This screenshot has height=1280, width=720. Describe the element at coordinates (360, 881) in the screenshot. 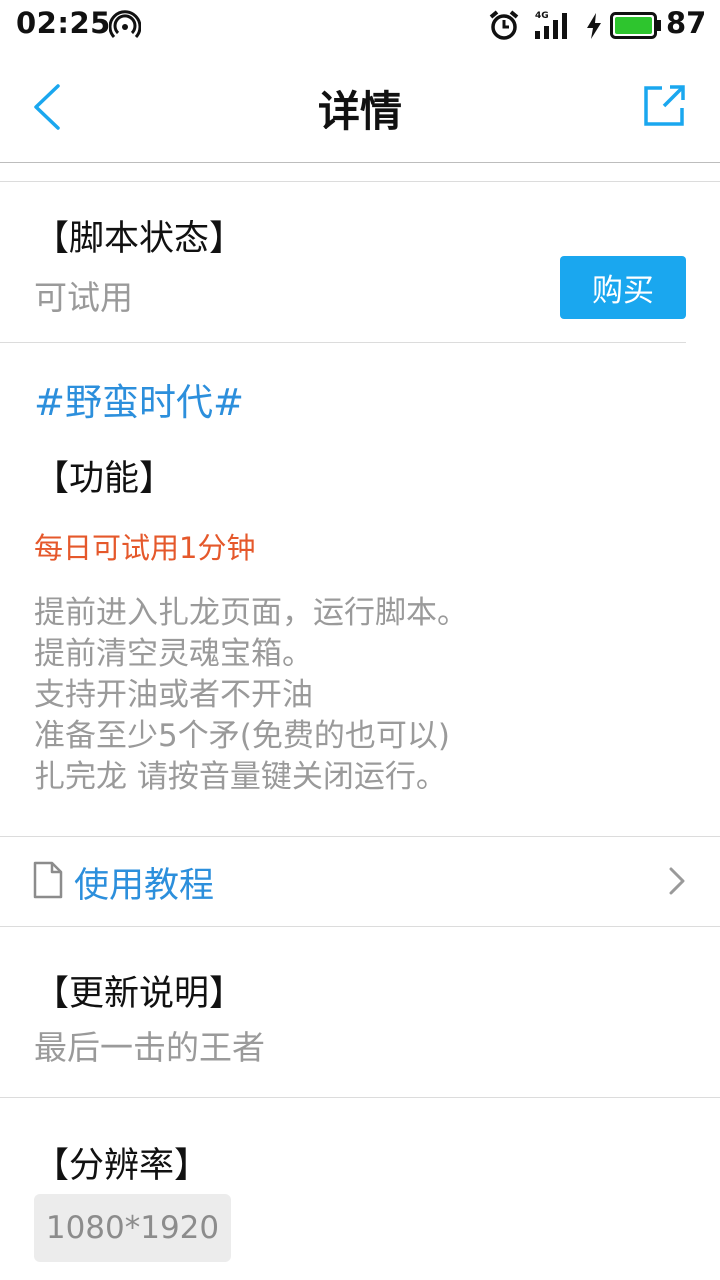

I see `tutorial-row: 使用教程` at that location.